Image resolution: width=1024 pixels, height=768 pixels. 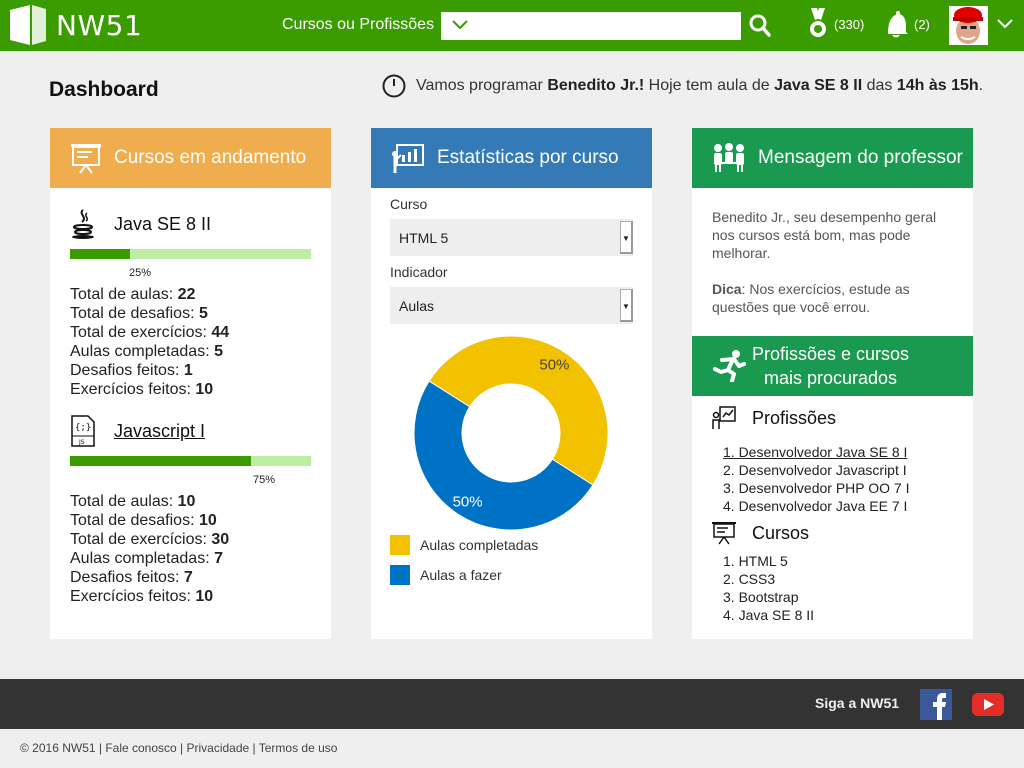 What do you see at coordinates (479, 545) in the screenshot?
I see `legend-label: Aulas completadas` at bounding box center [479, 545].